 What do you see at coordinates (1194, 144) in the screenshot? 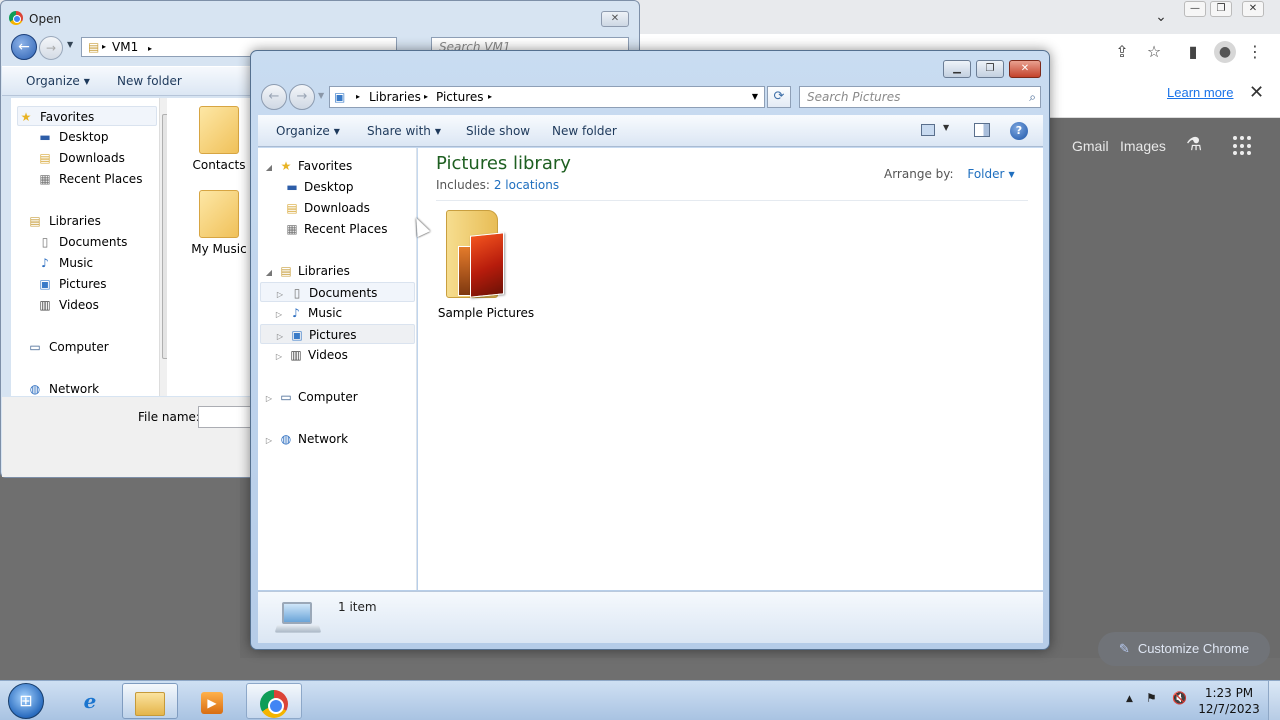
I see `labs-flask-icon: ⚗` at bounding box center [1194, 144].